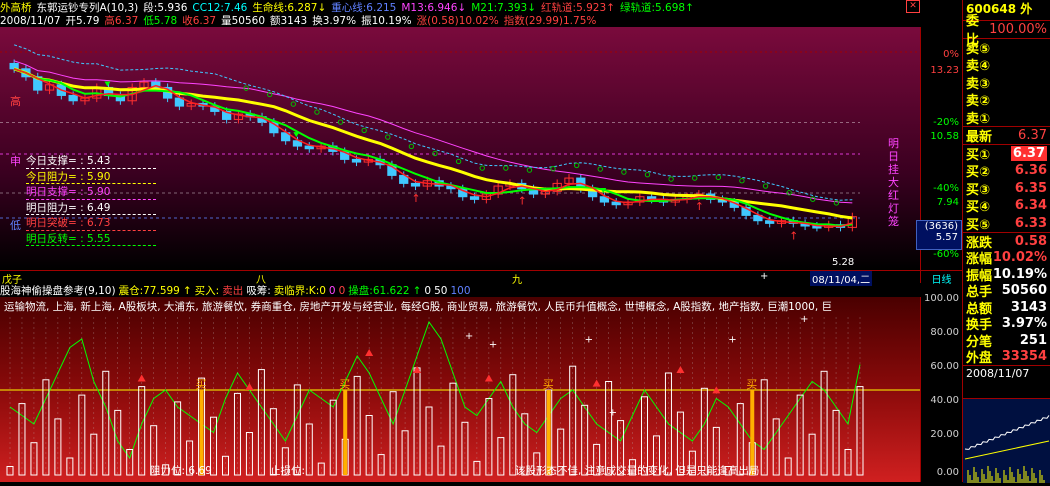 The width and height of the screenshot is (1050, 486). Describe the element at coordinates (1019, 258) in the screenshot. I see `stat-1-value: 10.02%` at that location.